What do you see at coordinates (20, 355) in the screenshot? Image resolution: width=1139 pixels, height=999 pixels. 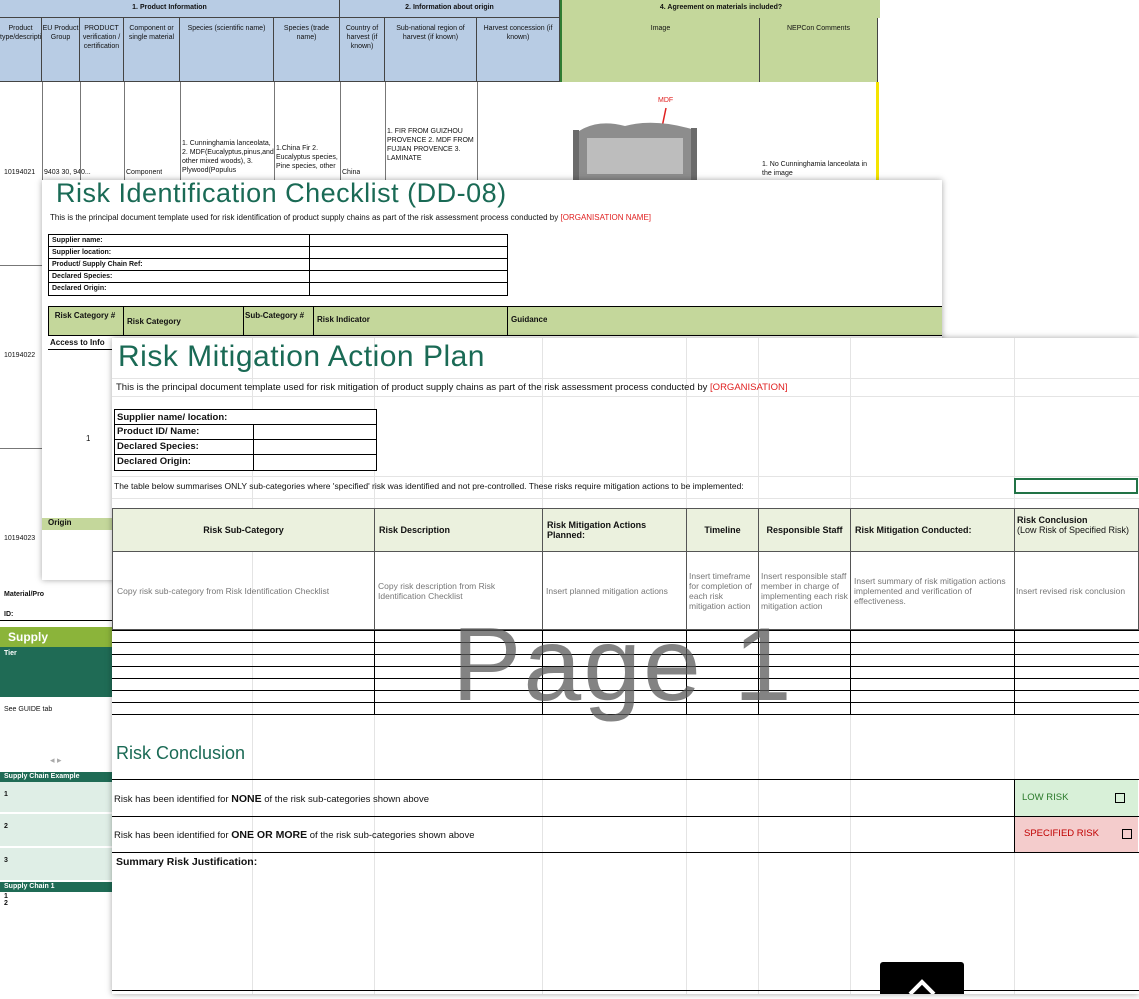 I see `row-id-2: 10194022` at bounding box center [20, 355].